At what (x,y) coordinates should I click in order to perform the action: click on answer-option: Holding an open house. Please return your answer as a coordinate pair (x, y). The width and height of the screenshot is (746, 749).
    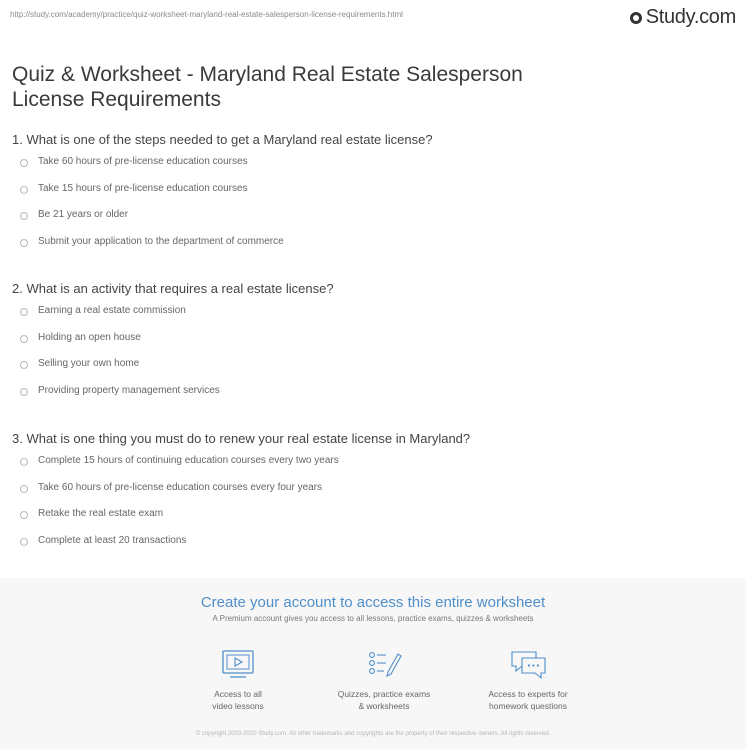
    Looking at the image, I should click on (173, 345).